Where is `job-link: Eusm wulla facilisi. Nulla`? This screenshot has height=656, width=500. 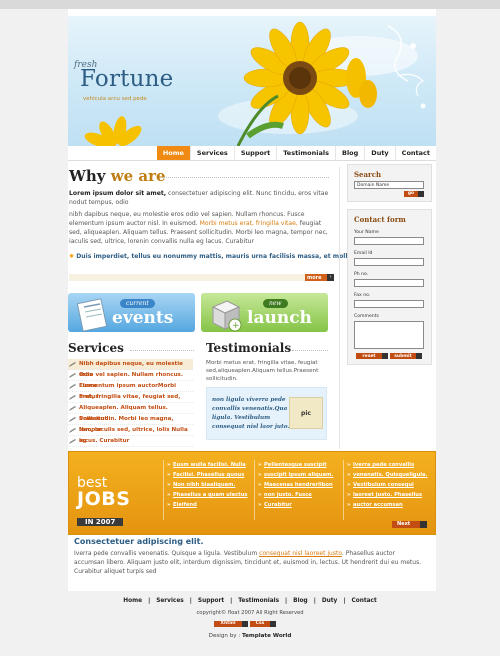
job-link: Eusm wulla facilisi. Nulla is located at coordinates (207, 465).